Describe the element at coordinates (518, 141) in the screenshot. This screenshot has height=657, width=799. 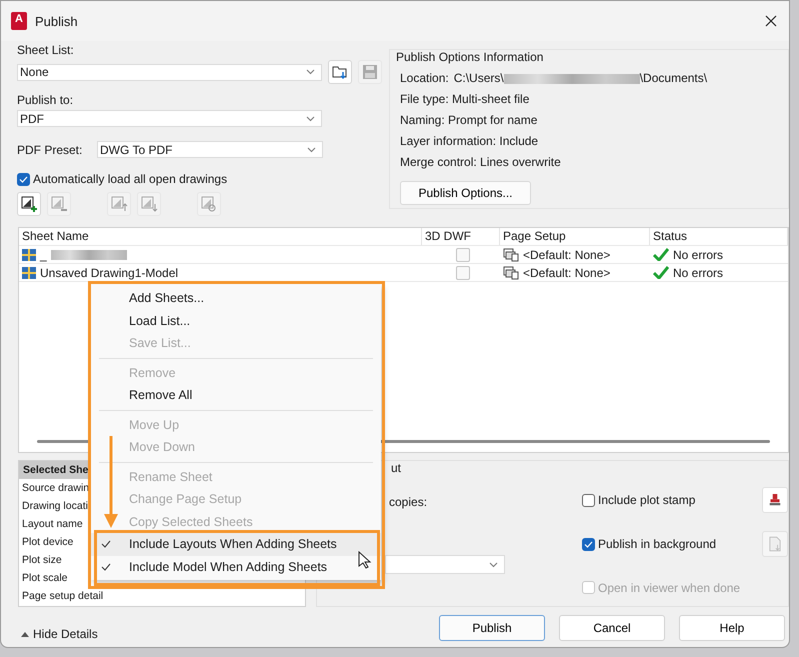
I see `info-value: Include` at that location.